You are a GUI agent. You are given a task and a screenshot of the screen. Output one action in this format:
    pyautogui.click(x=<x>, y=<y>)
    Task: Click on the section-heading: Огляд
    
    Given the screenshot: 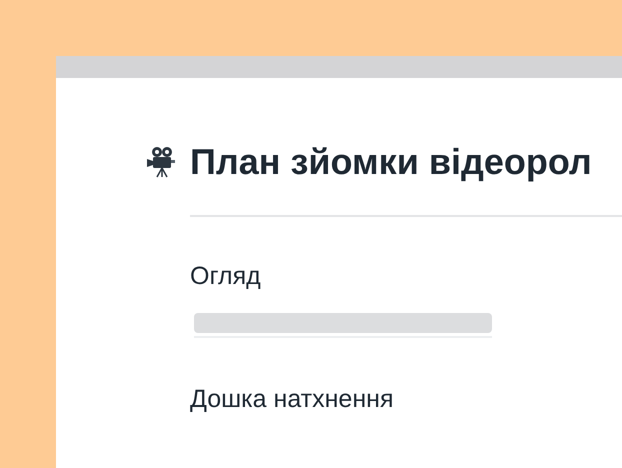 What is the action you would take?
    pyautogui.click(x=226, y=276)
    